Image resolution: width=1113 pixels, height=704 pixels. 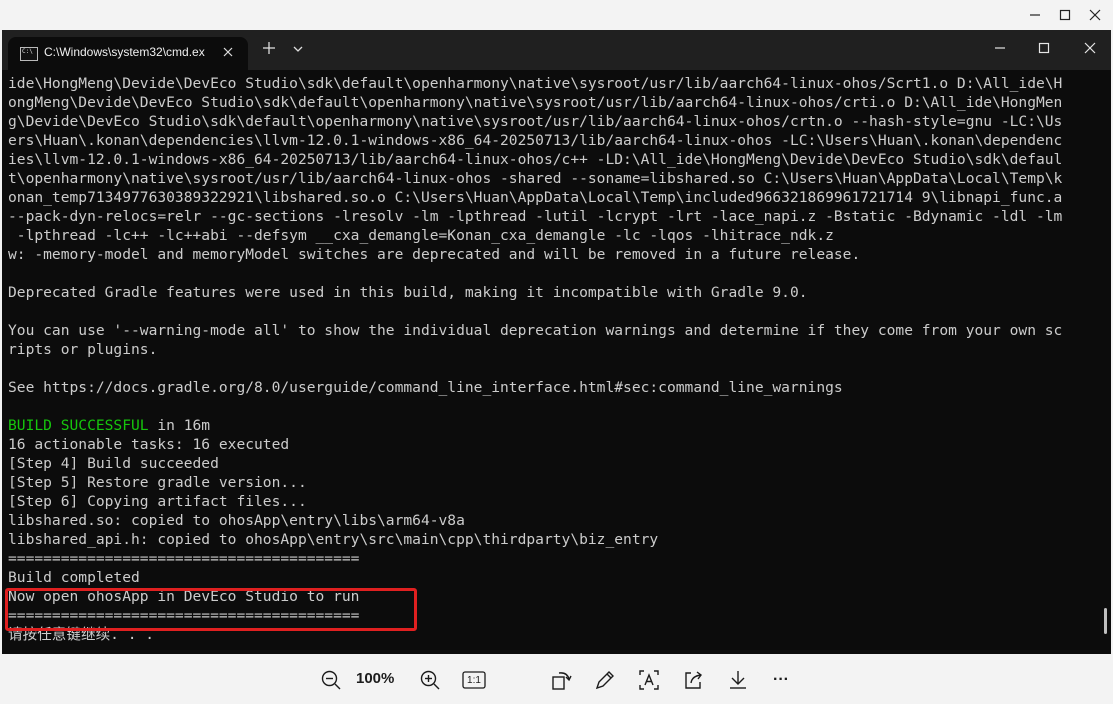 I want to click on text-recognition-icon, so click(x=649, y=680).